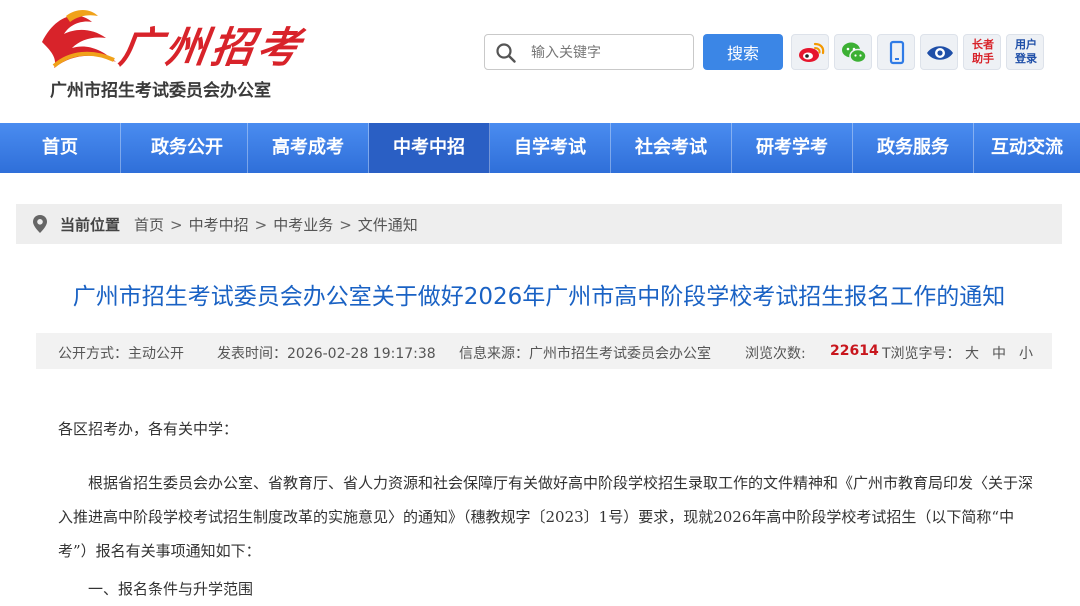  I want to click on breadcrumb: 当前位置 首页 > 中考中招 > 中考业务 > 文件通知, so click(539, 224).